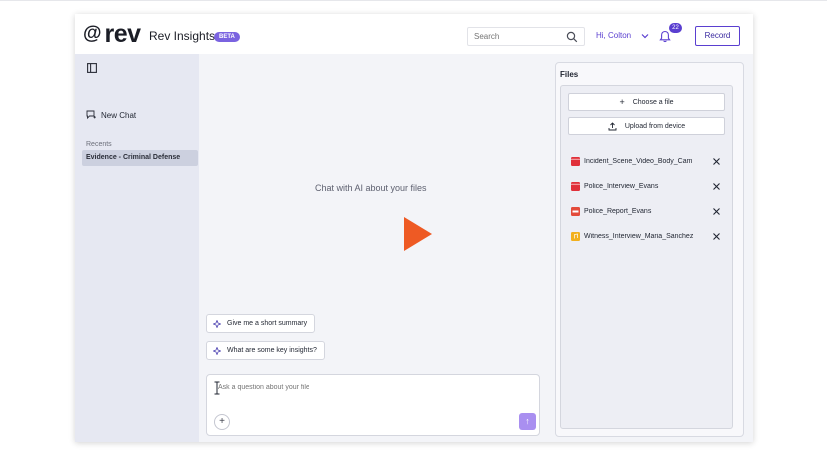  I want to click on file-item: Police_Report_Evans, so click(646, 211).